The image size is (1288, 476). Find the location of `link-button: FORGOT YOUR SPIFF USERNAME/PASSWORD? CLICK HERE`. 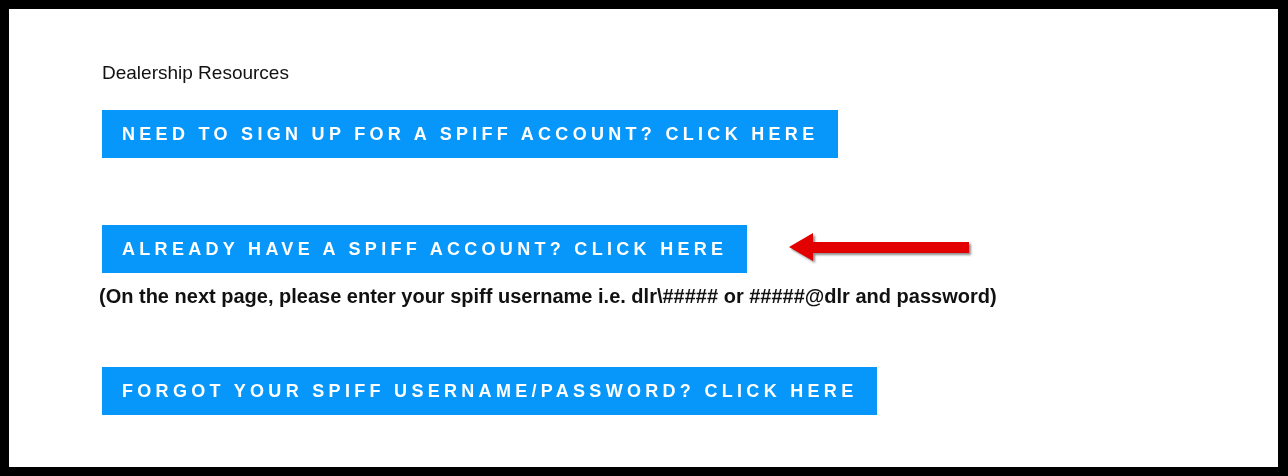

link-button: FORGOT YOUR SPIFF USERNAME/PASSWORD? CLICK HERE is located at coordinates (490, 390).